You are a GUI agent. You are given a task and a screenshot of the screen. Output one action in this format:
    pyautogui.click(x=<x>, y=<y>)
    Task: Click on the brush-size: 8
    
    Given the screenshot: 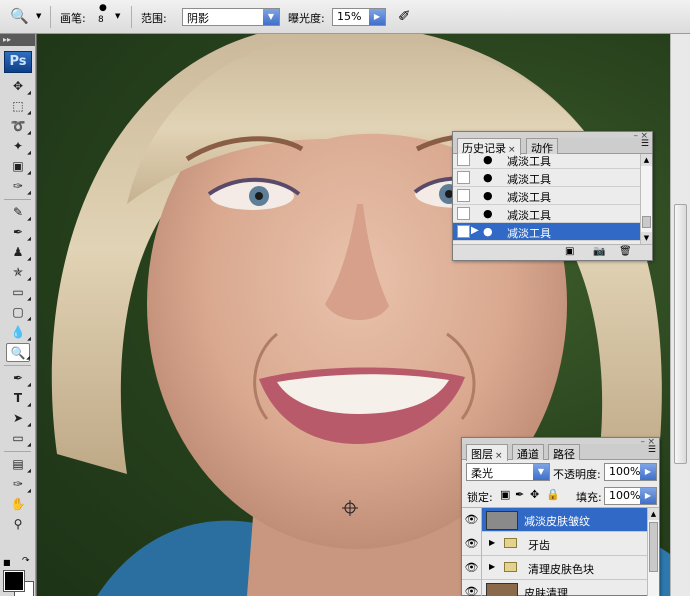 What is the action you would take?
    pyautogui.click(x=101, y=20)
    